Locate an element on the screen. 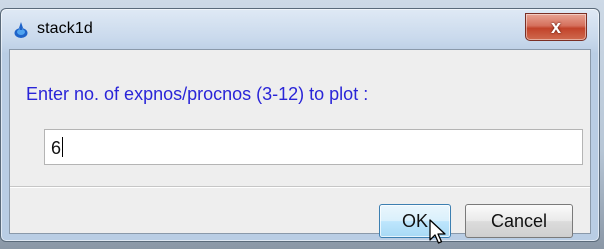 The height and width of the screenshot is (249, 604). mouse-pointer-icon is located at coordinates (437, 231).